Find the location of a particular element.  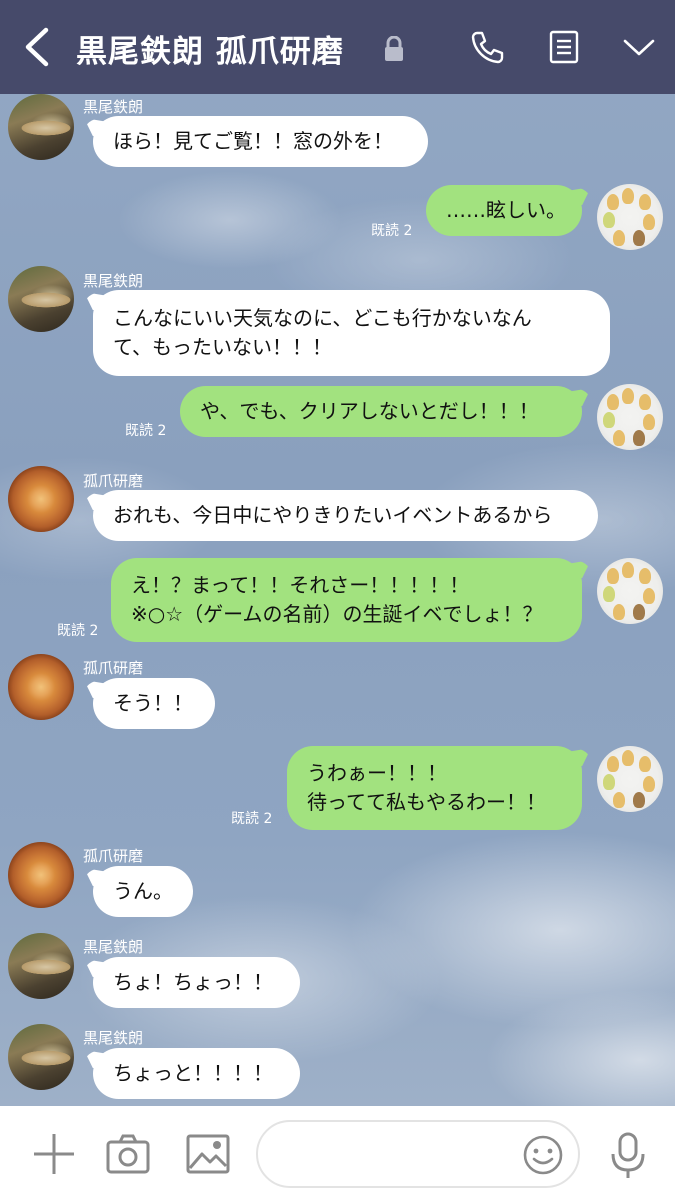

message-bubble-incoming: こんなにいい天気なのに、どこも行かないなん て、もったいない！！！ is located at coordinates (351, 333).